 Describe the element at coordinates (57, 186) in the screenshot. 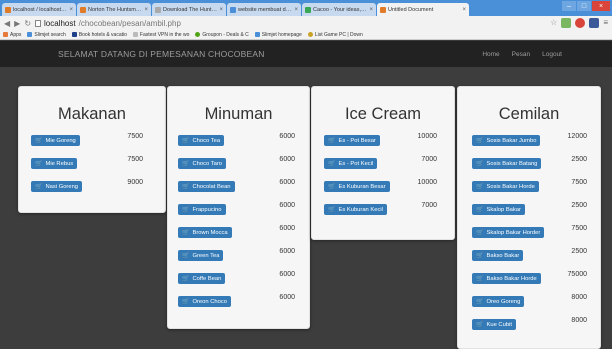

I see `order-button: 🛒 Nasi Goreng` at that location.